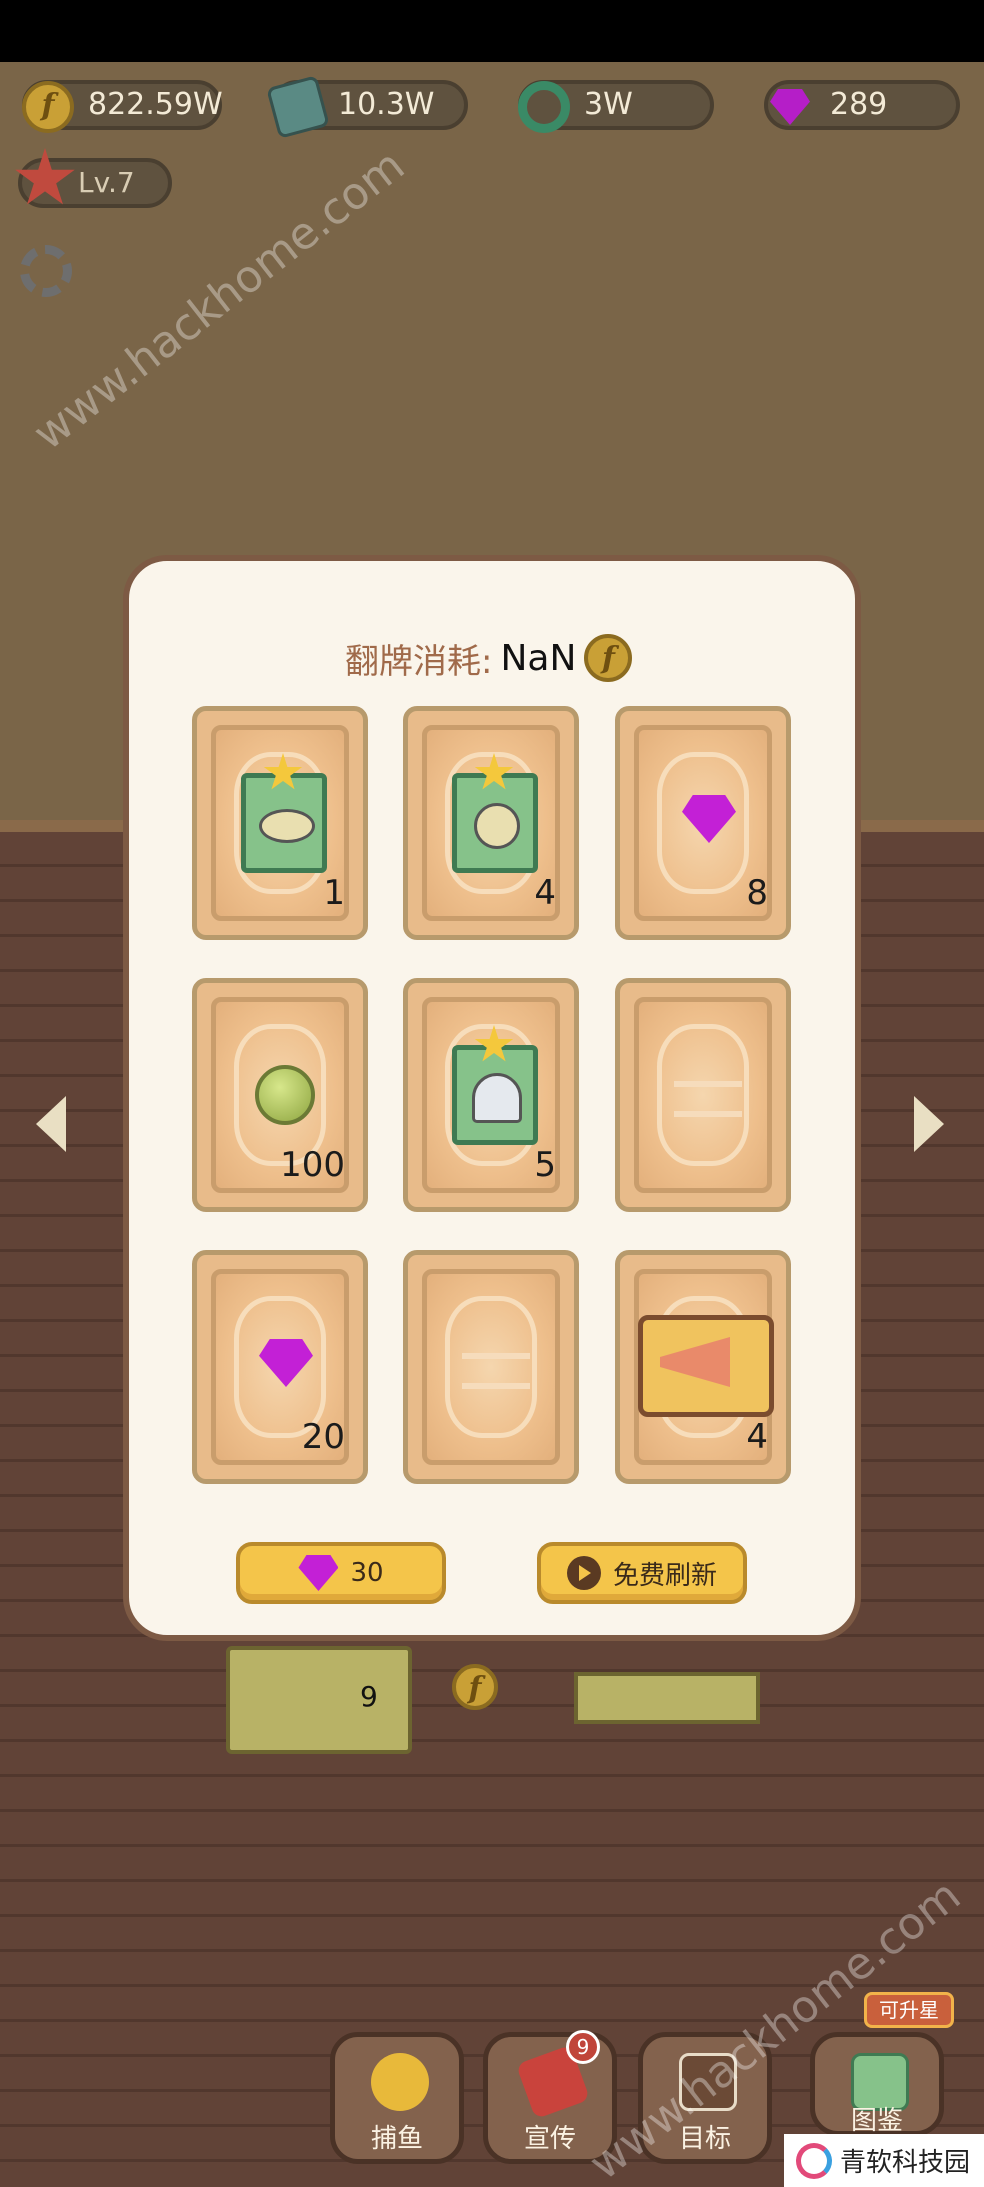  Describe the element at coordinates (859, 104) in the screenshot. I see `gems-value: 289` at that location.